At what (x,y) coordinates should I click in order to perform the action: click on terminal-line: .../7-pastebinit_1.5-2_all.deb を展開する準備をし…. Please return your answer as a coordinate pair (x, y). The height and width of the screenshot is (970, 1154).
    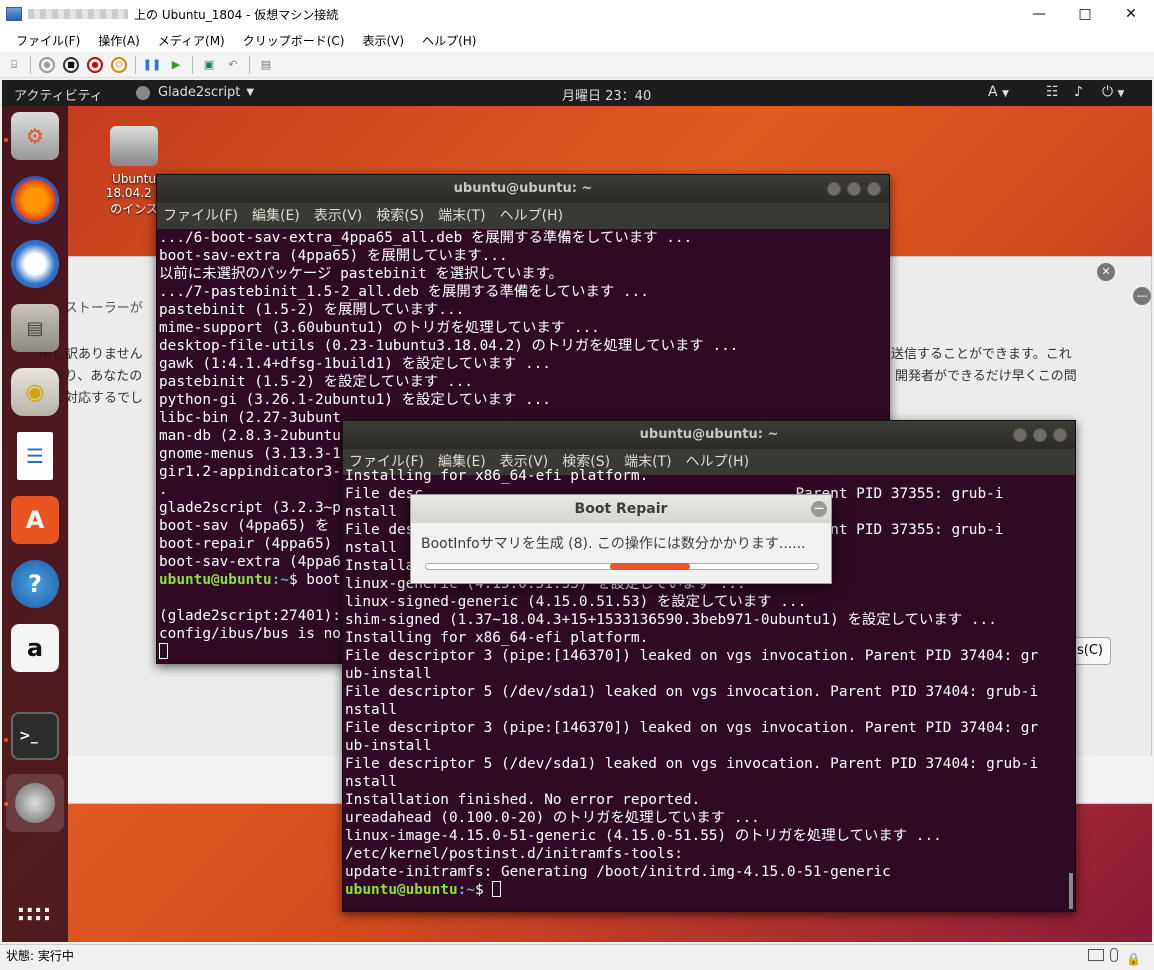
    Looking at the image, I should click on (404, 292).